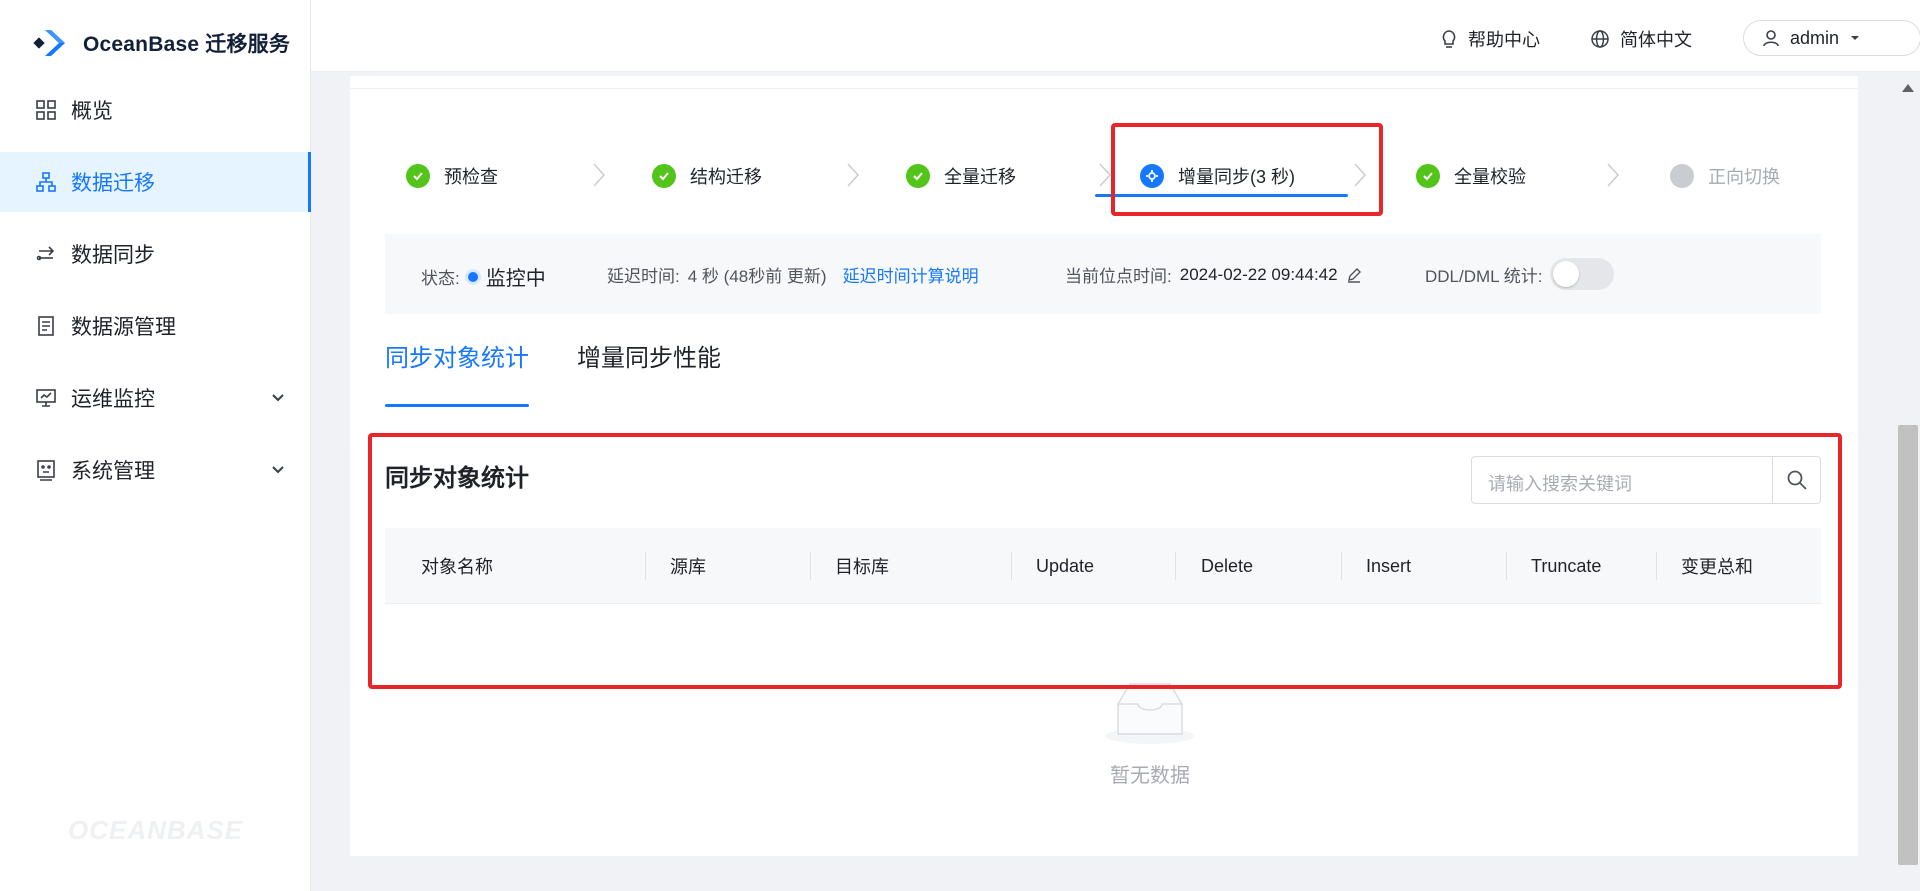 The image size is (1920, 891). I want to click on search-button, so click(1796, 480).